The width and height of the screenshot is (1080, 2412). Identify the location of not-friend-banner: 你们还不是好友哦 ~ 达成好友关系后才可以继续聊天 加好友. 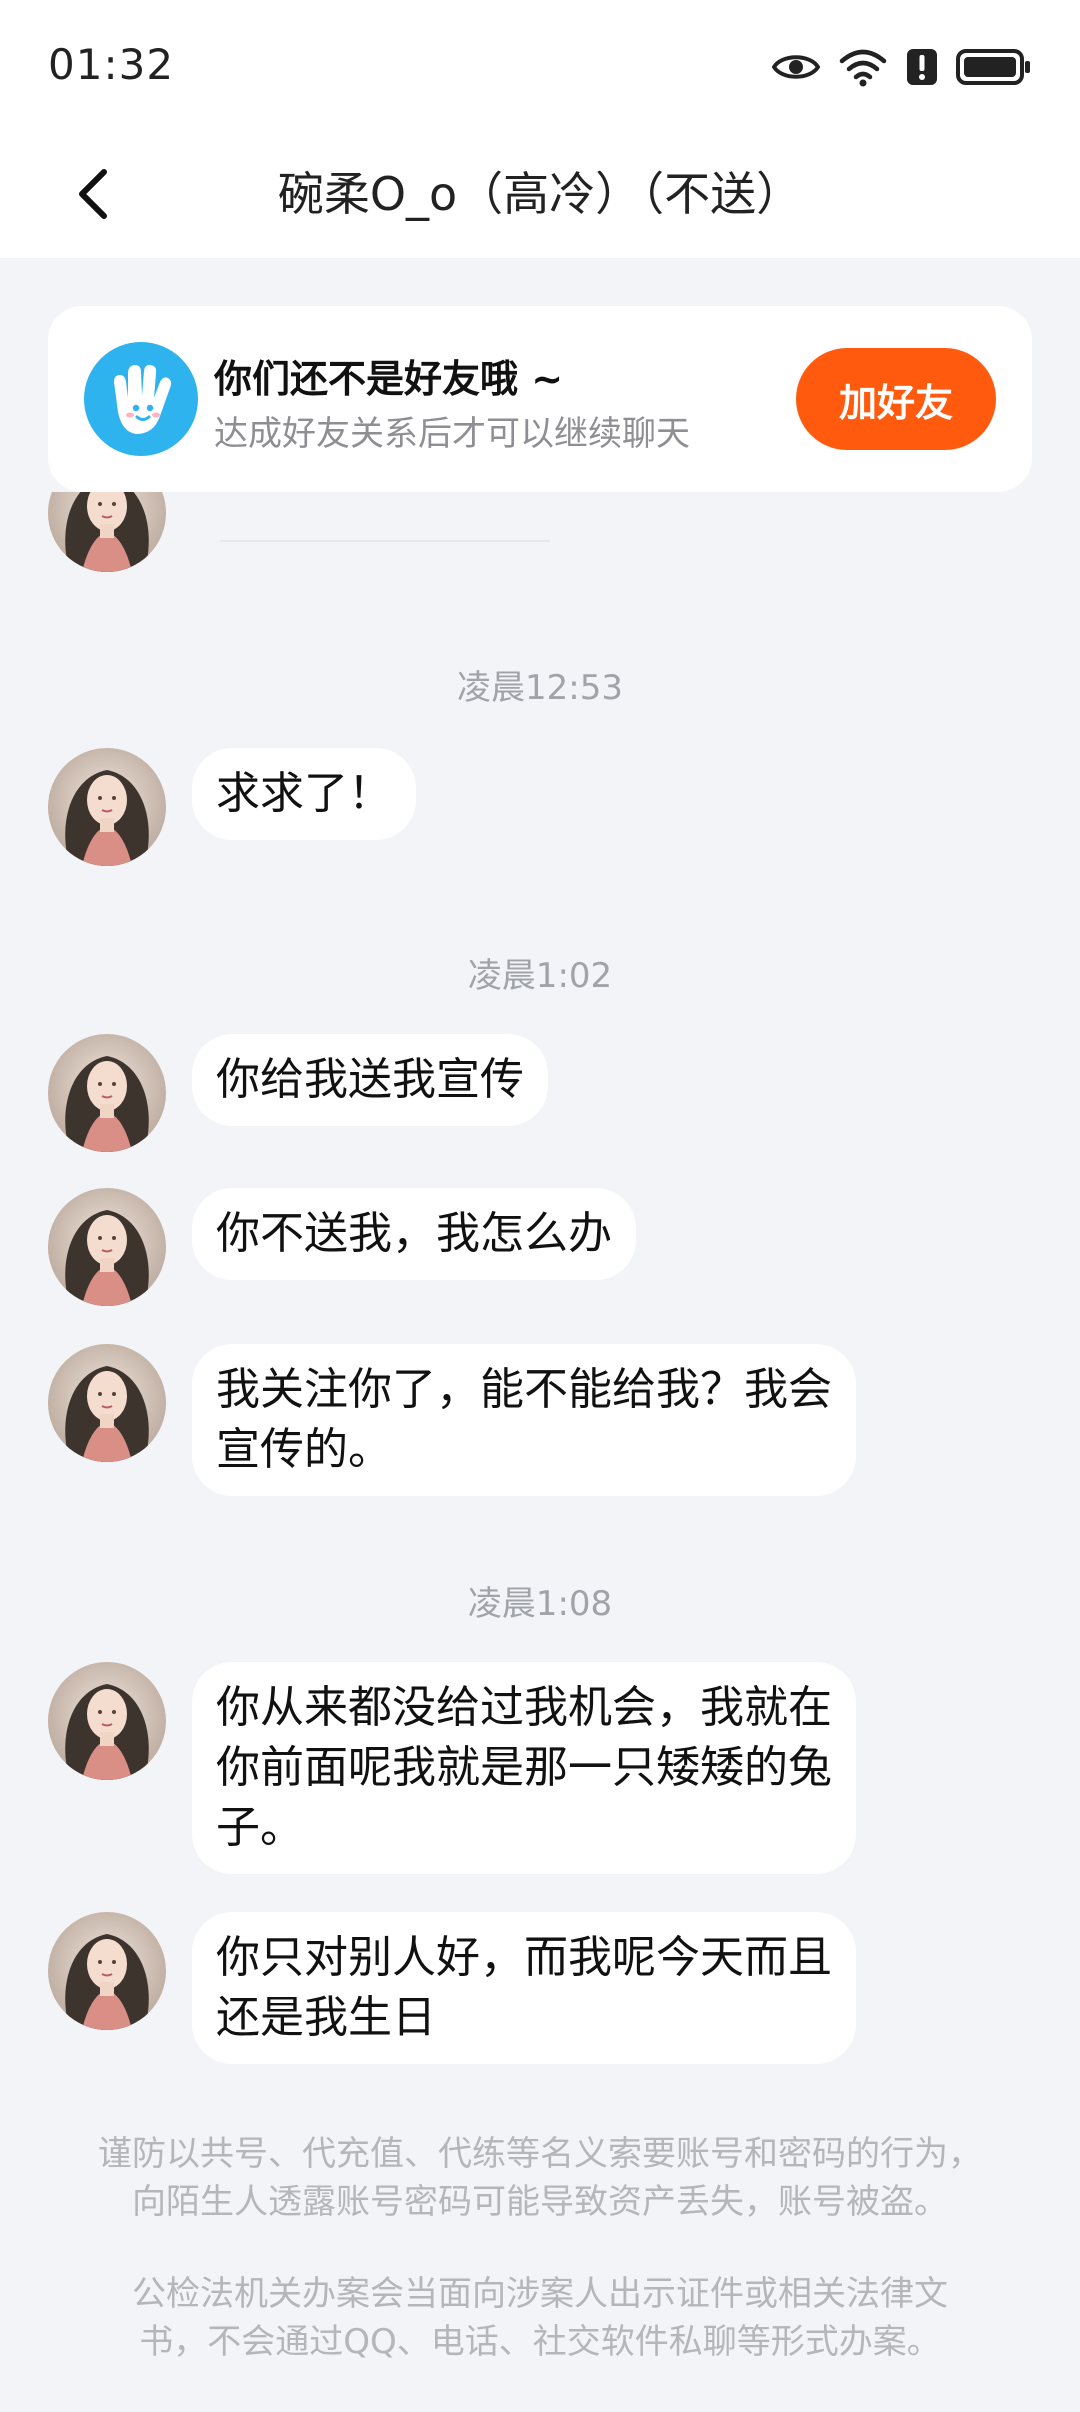
(540, 399).